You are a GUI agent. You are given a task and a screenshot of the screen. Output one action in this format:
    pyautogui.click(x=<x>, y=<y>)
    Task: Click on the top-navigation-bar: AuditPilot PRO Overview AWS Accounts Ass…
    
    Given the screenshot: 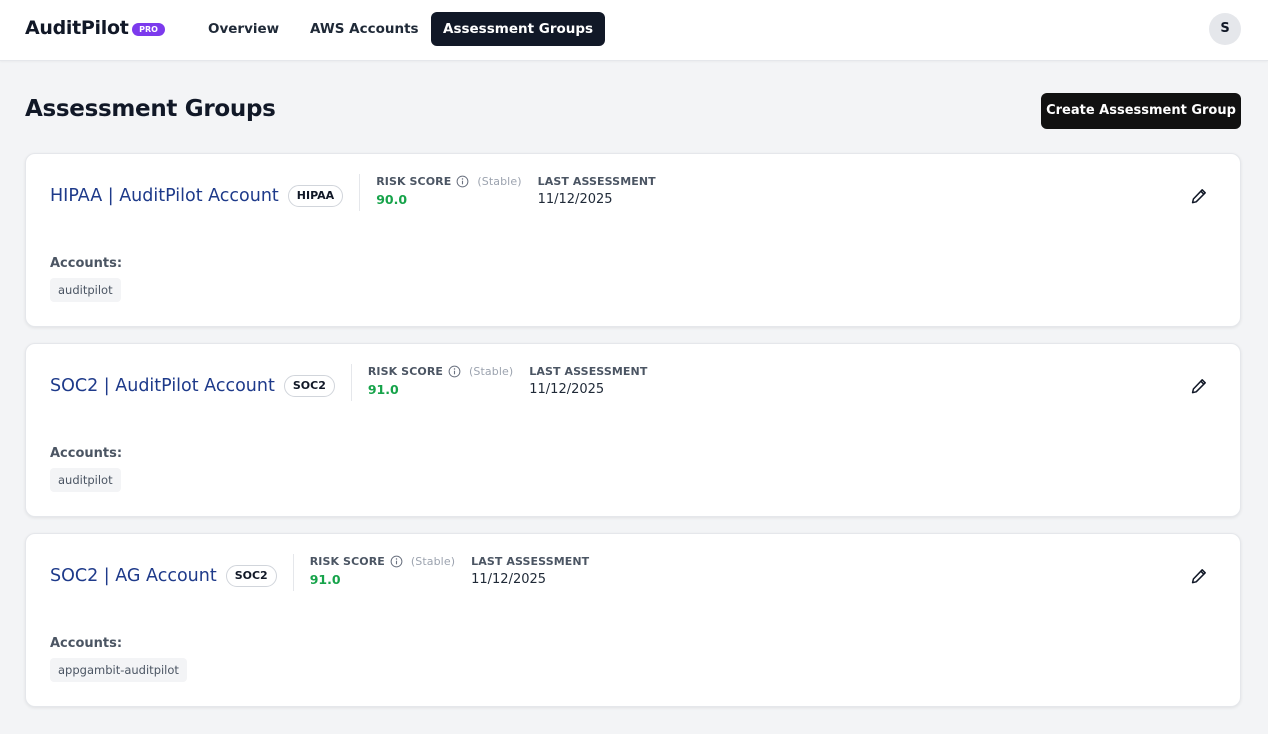 What is the action you would take?
    pyautogui.click(x=634, y=30)
    